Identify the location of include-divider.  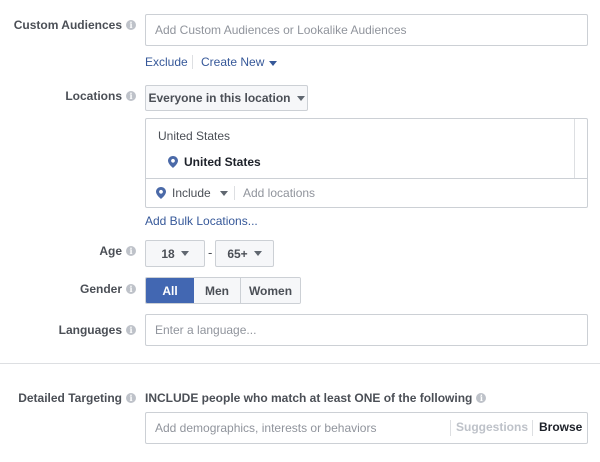
(234, 193).